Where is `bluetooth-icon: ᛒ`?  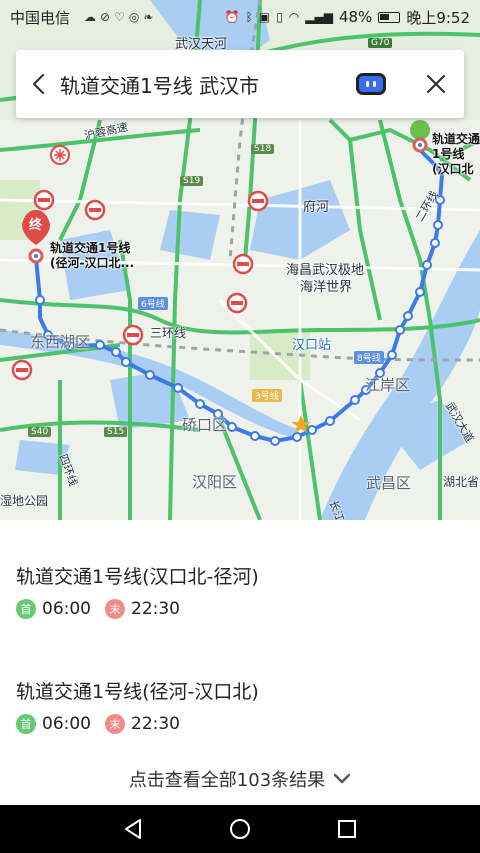
bluetooth-icon: ᛒ is located at coordinates (249, 17).